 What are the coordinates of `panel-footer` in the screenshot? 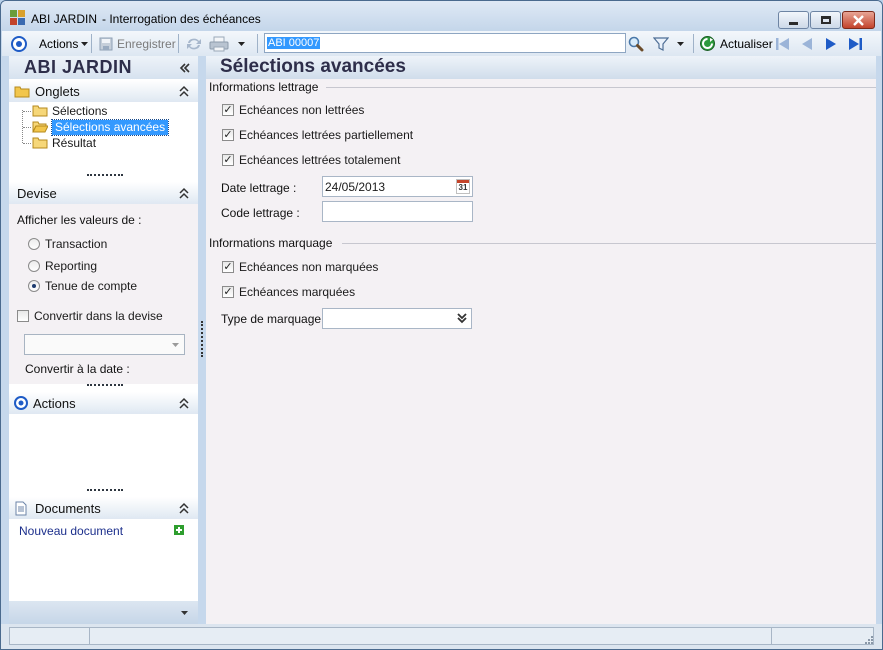 It's located at (103, 612).